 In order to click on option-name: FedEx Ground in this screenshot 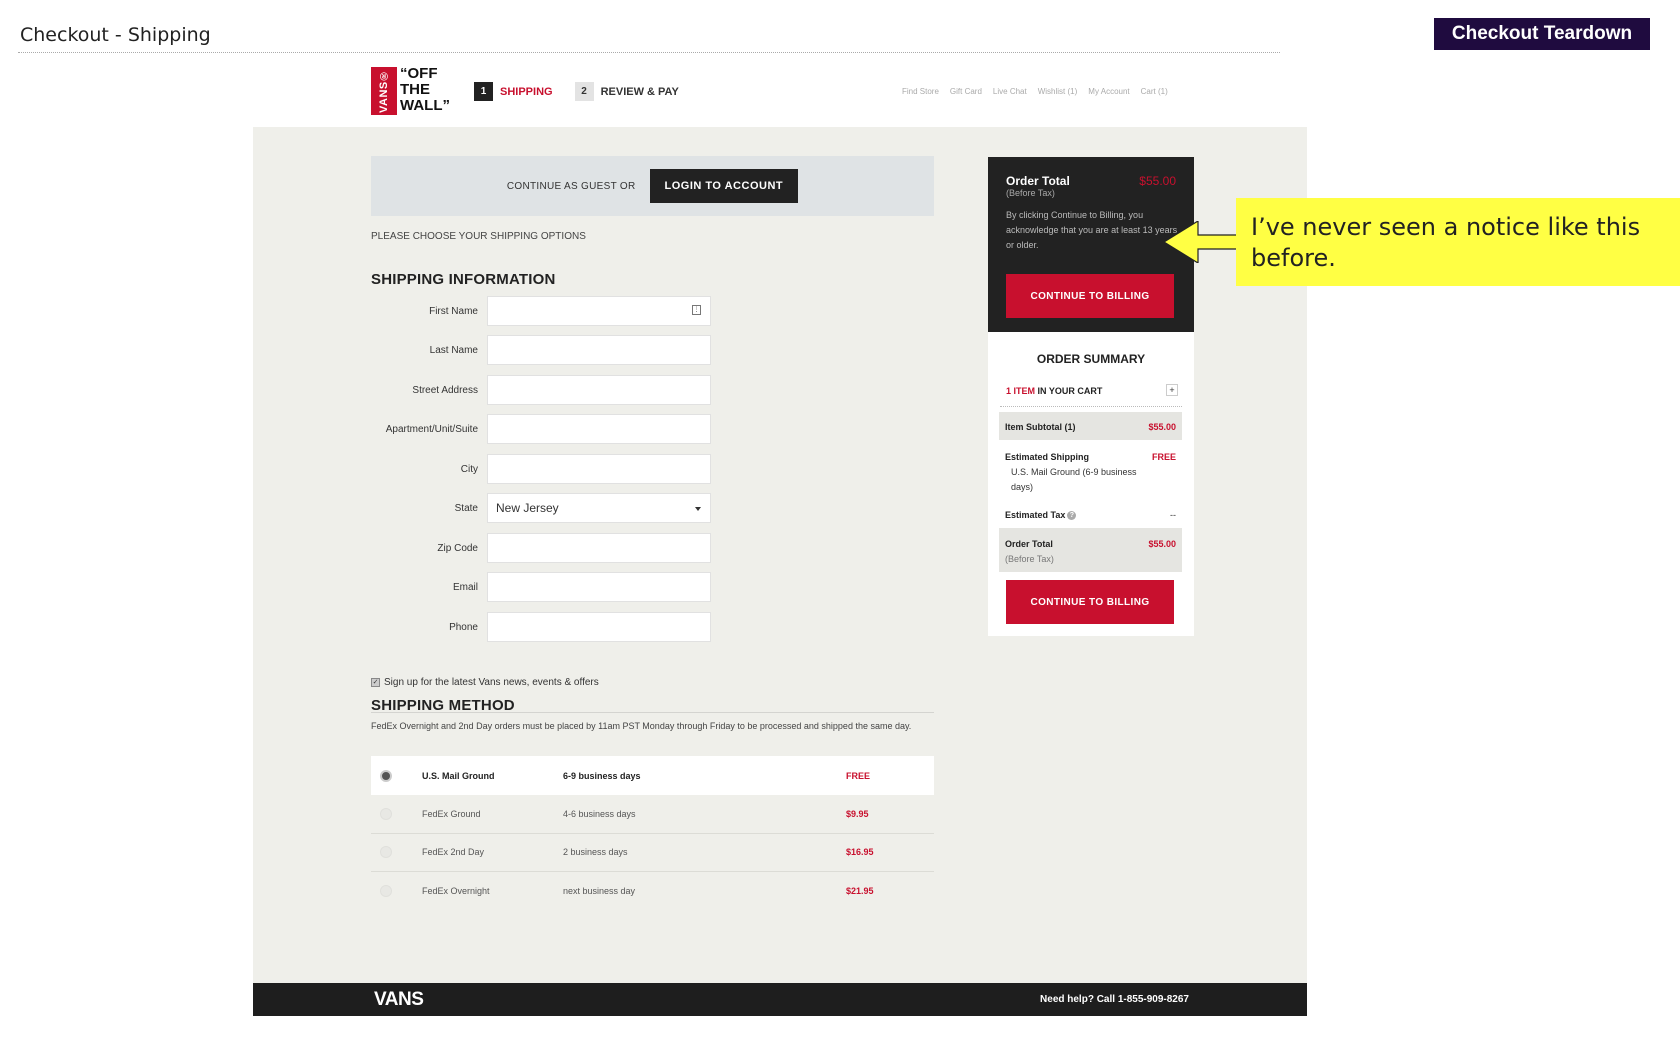, I will do `click(451, 814)`.